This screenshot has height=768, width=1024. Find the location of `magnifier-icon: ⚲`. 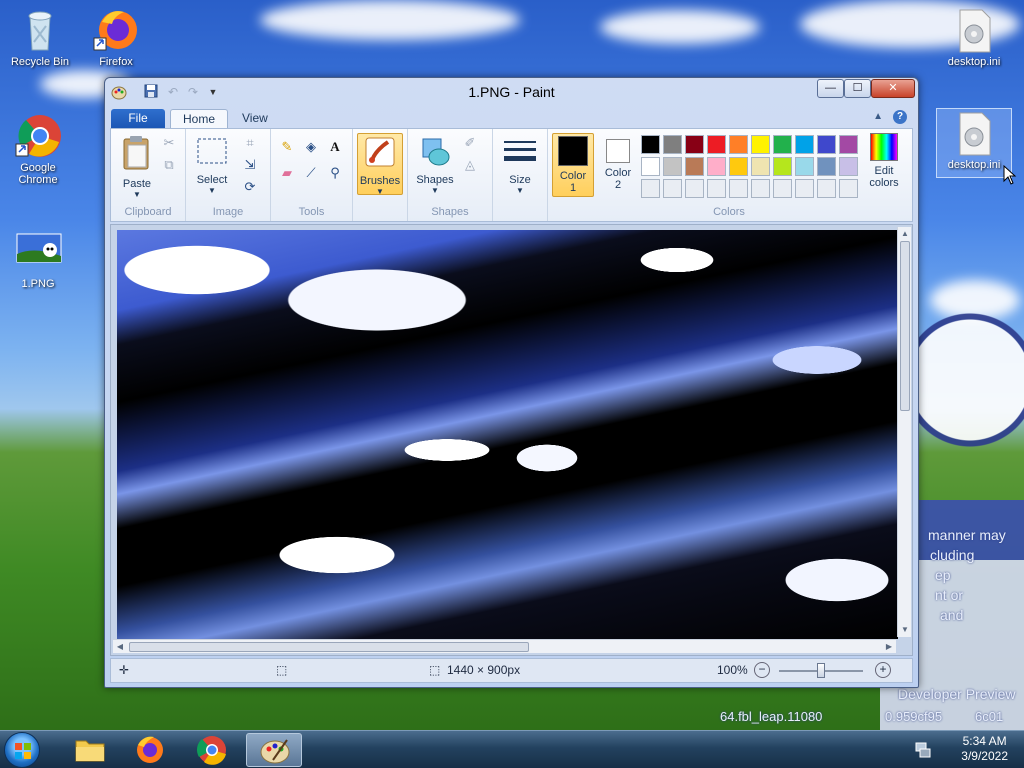

magnifier-icon: ⚲ is located at coordinates (335, 173).